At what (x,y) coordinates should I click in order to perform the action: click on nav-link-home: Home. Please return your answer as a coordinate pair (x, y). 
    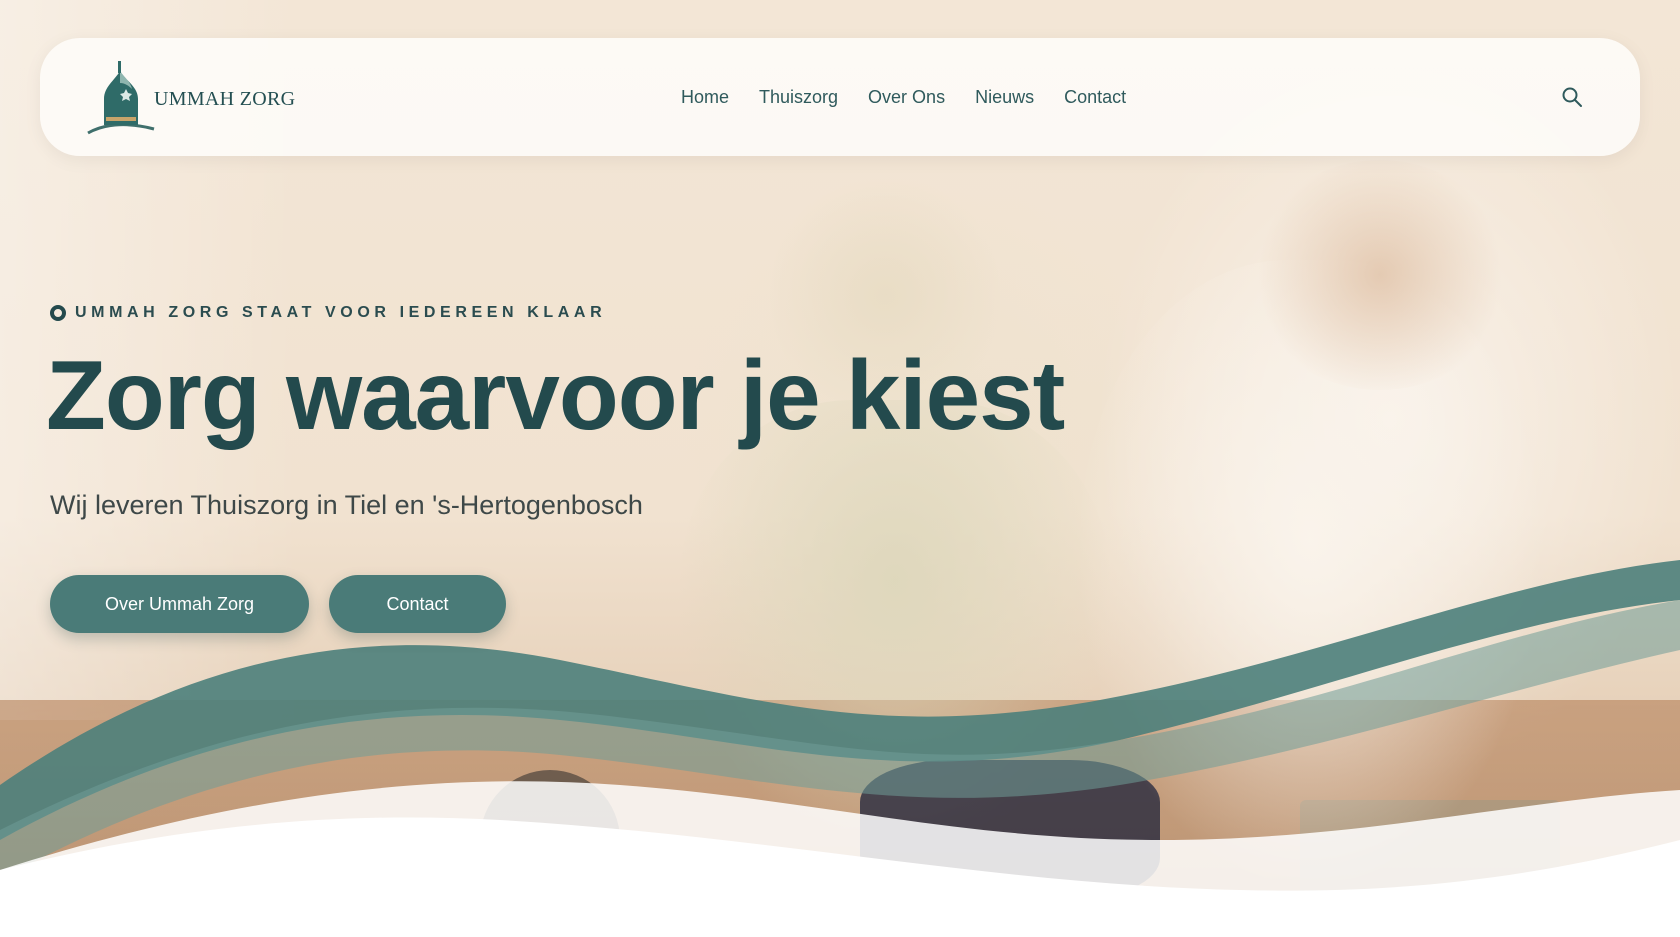
    Looking at the image, I should click on (705, 97).